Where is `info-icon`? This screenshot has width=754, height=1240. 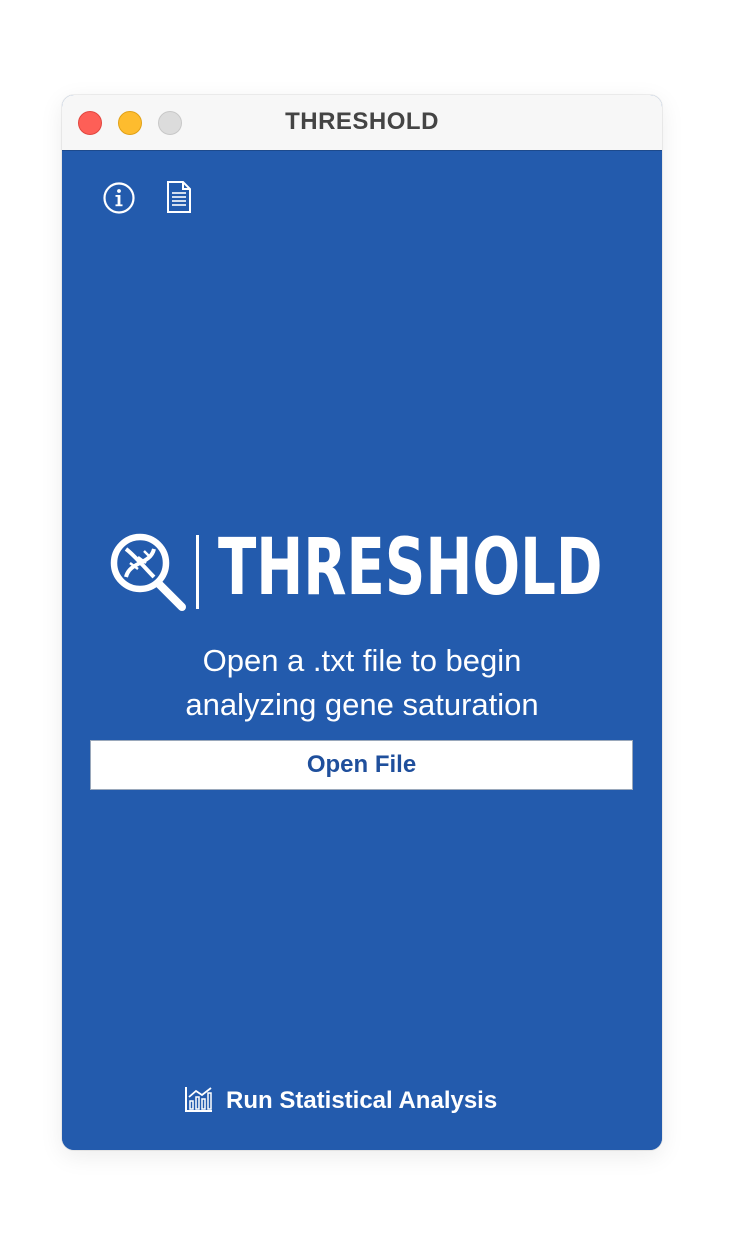
info-icon is located at coordinates (119, 200).